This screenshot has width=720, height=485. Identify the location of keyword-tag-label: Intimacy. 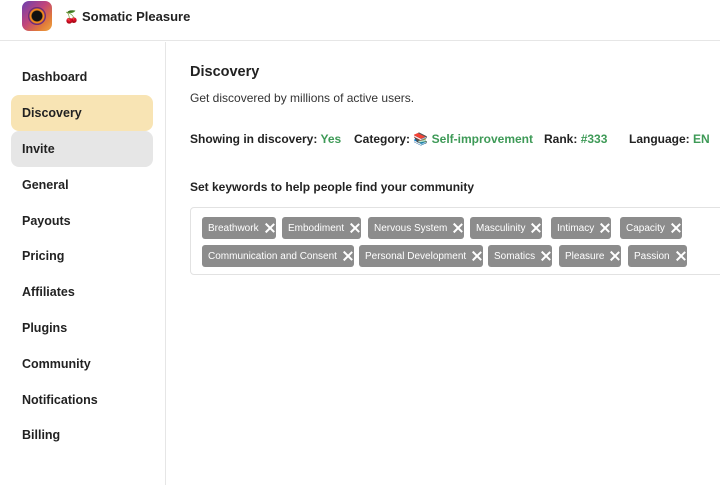
(576, 228).